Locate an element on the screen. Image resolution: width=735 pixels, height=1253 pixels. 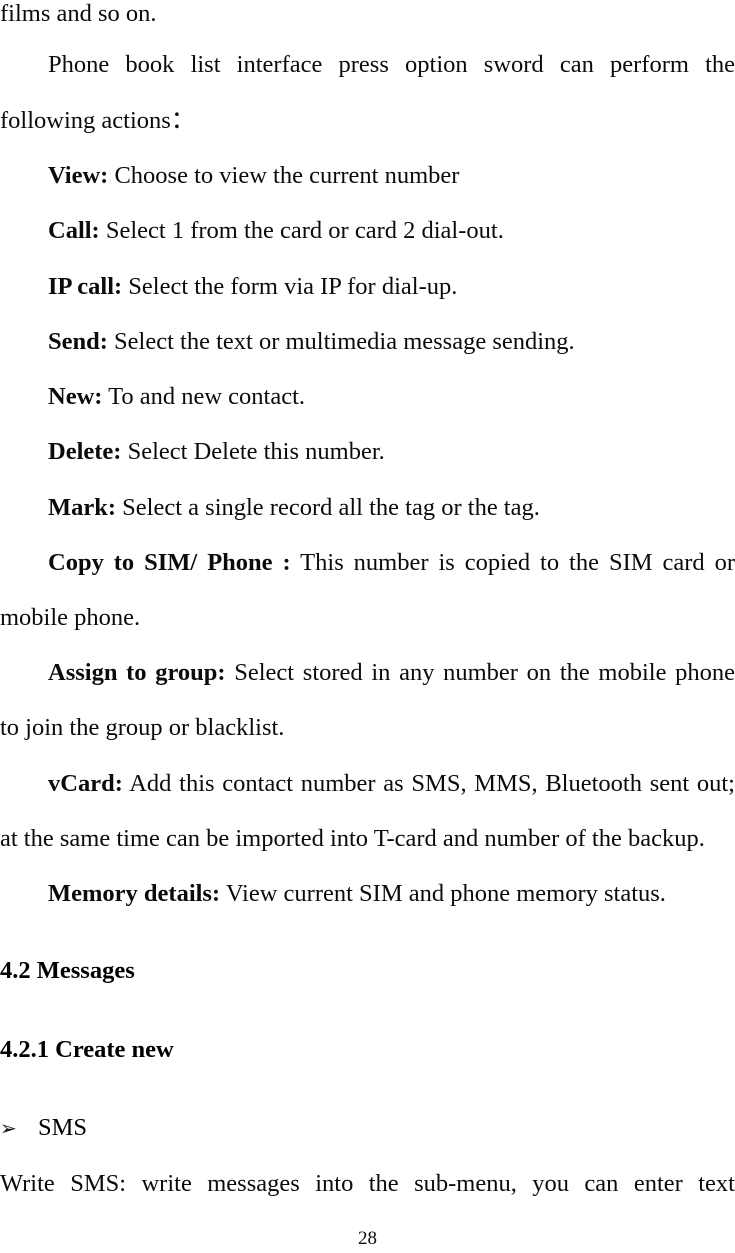
subsection-heading-4-2-1: 4.2.1 Create new is located at coordinates (87, 1049).